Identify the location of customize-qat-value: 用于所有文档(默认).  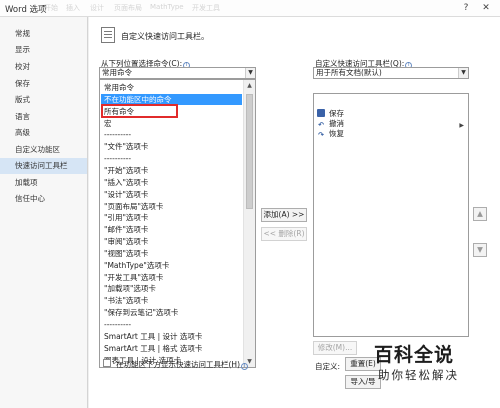
(349, 72).